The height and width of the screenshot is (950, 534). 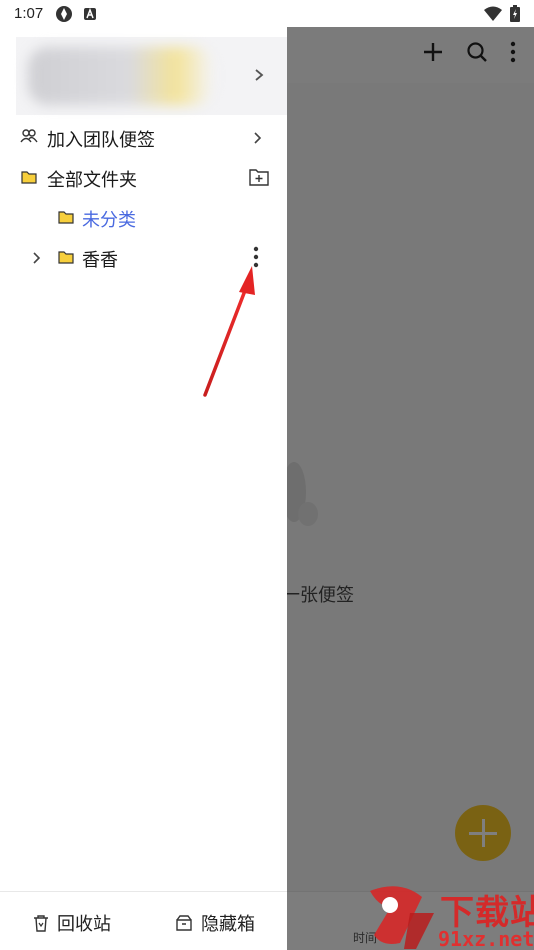 I want to click on join-team-notes-item: 加入团队便签, so click(x=143, y=138).